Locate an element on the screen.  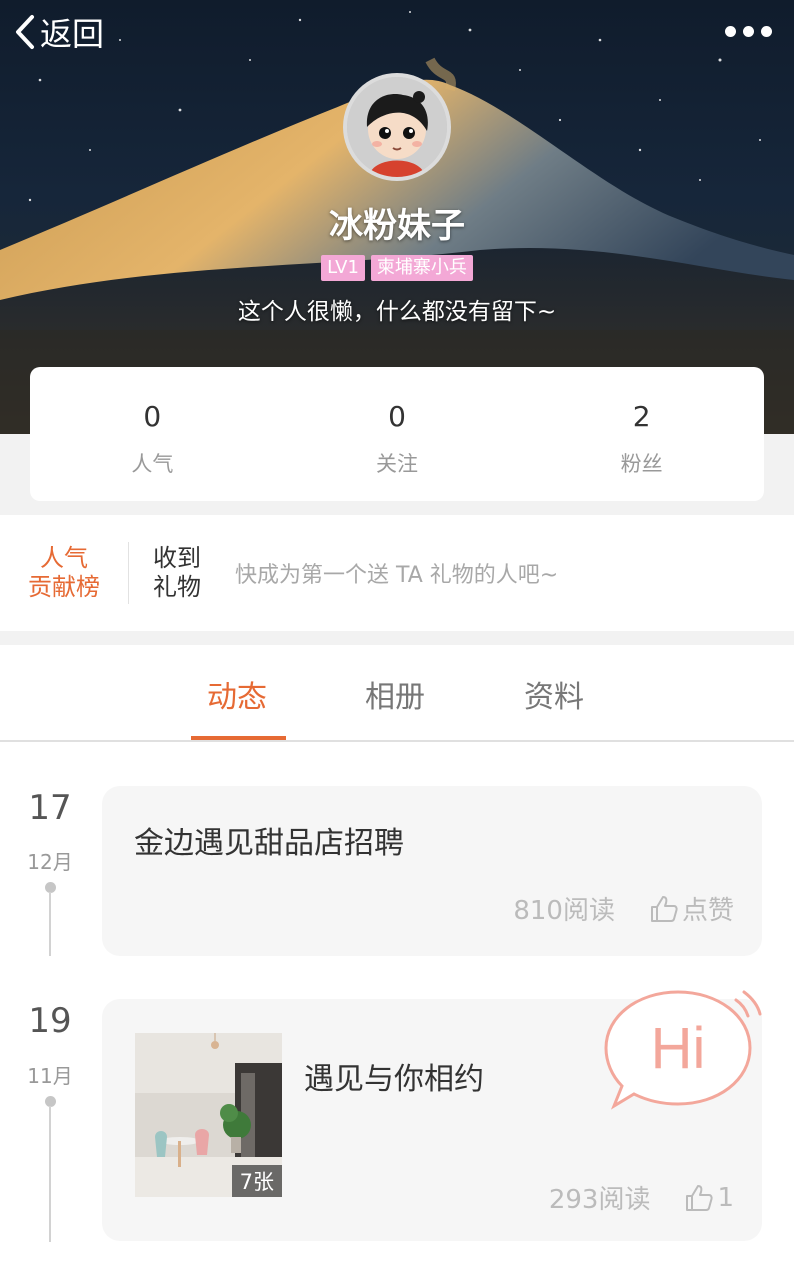
active-tab-indicator is located at coordinates (238, 738).